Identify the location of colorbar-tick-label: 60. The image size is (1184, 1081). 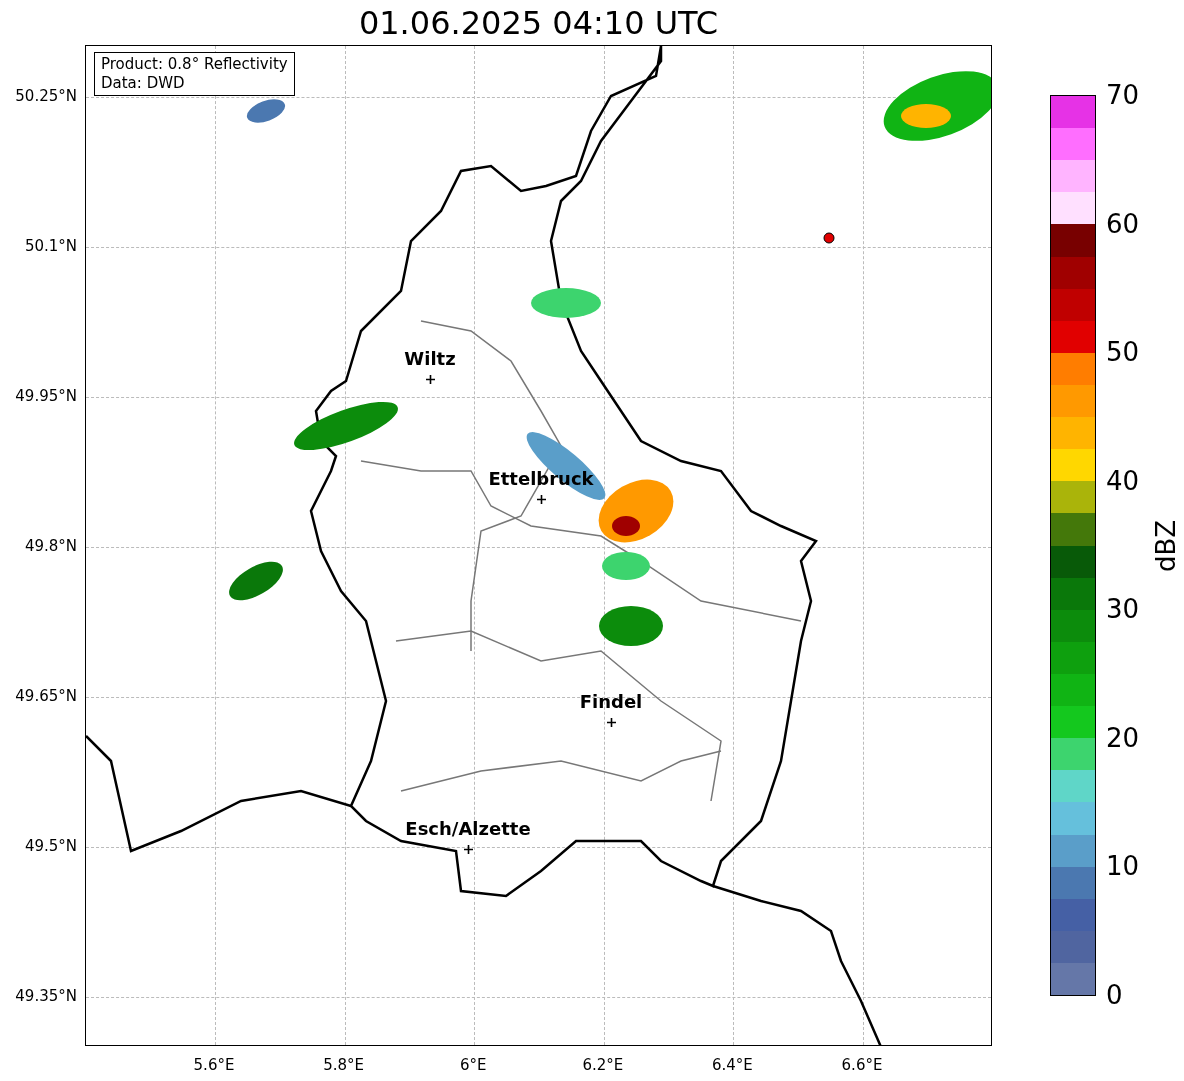
(1123, 223).